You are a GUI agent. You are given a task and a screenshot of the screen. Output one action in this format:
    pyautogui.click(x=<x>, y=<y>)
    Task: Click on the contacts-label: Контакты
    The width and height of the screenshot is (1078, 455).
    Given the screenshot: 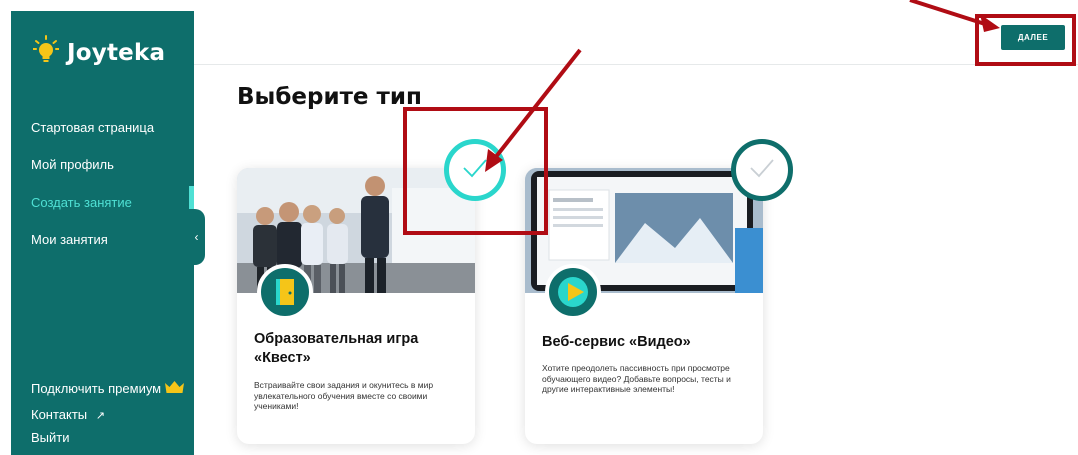 What is the action you would take?
    pyautogui.click(x=59, y=414)
    